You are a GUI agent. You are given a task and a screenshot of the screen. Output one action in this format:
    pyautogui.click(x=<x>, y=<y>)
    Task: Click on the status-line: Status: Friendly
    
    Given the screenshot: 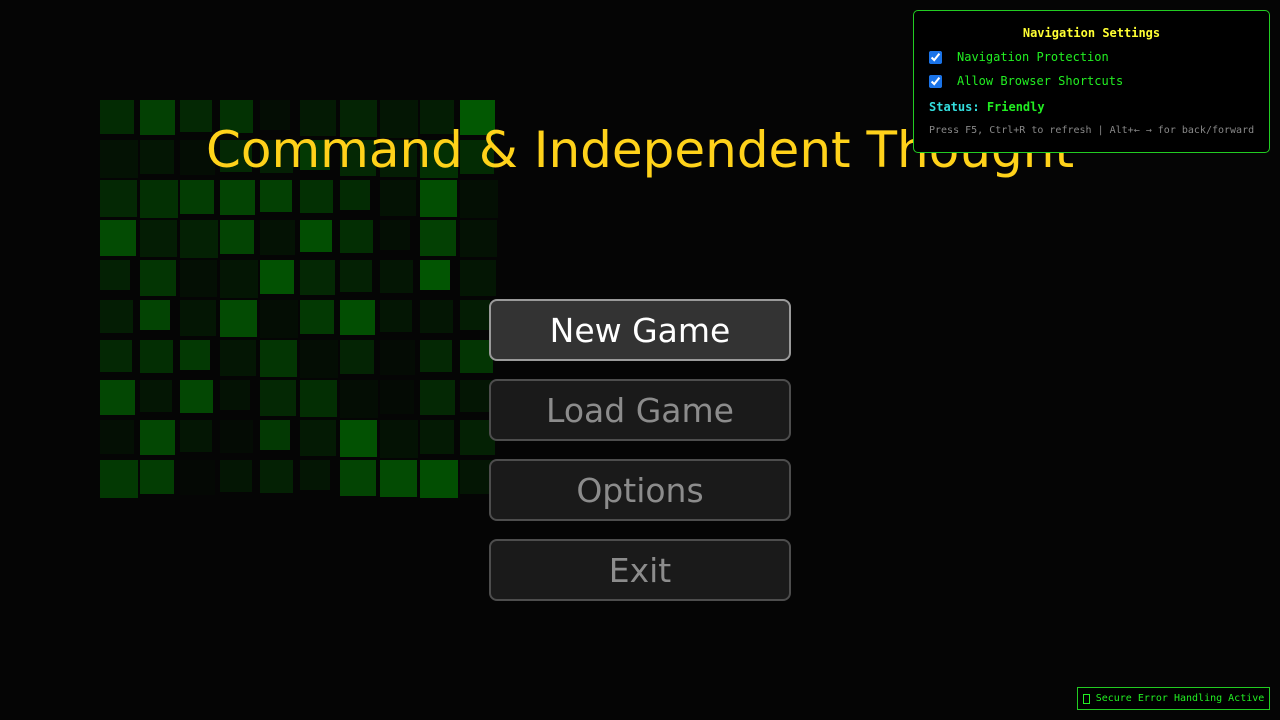 What is the action you would take?
    pyautogui.click(x=987, y=107)
    